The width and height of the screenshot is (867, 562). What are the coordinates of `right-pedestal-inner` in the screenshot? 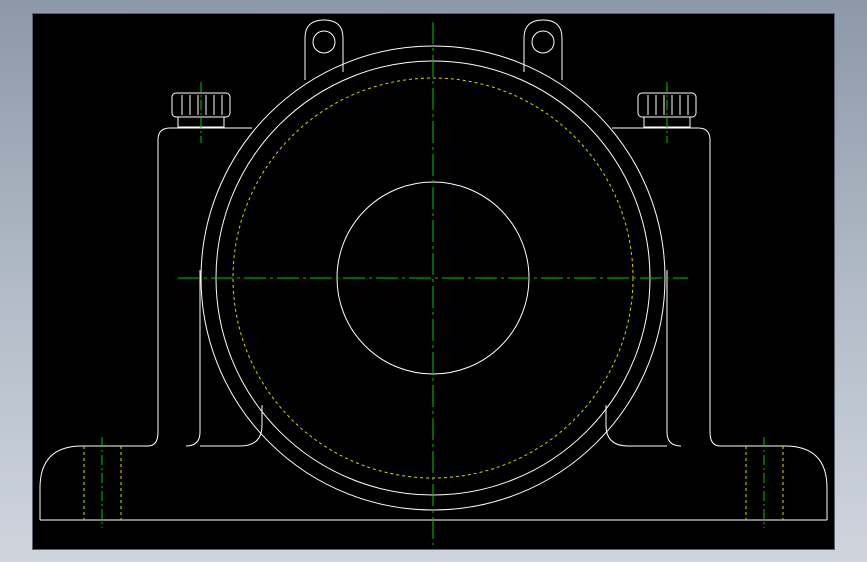 It's located at (674, 358).